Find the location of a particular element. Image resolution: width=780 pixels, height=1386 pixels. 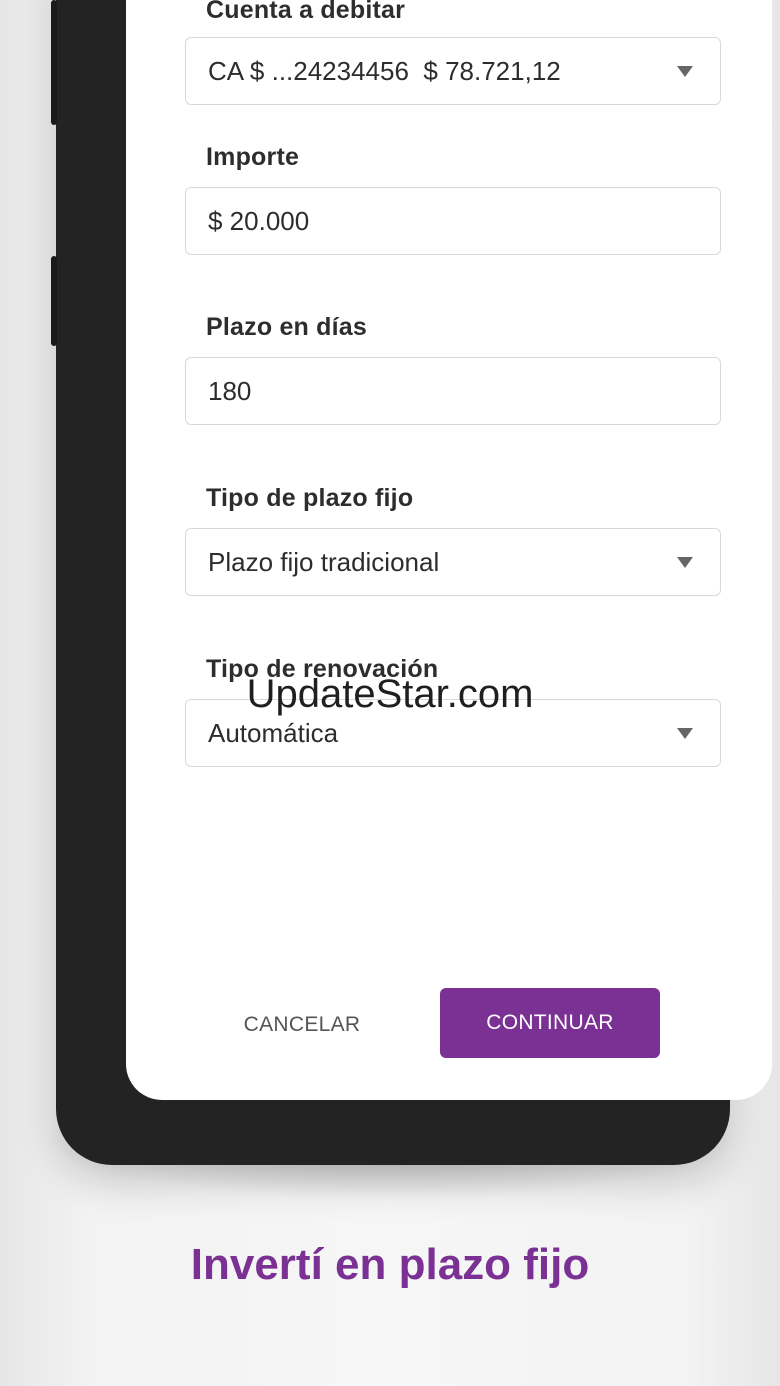

promo-tagline: Invertí en plazo fijo is located at coordinates (390, 1264).